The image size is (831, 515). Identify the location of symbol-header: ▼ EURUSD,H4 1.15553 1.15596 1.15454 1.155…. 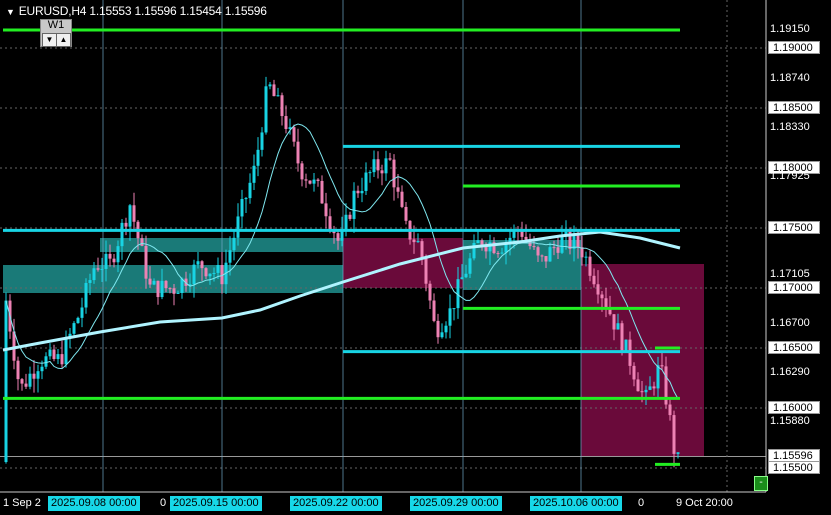
(136, 11).